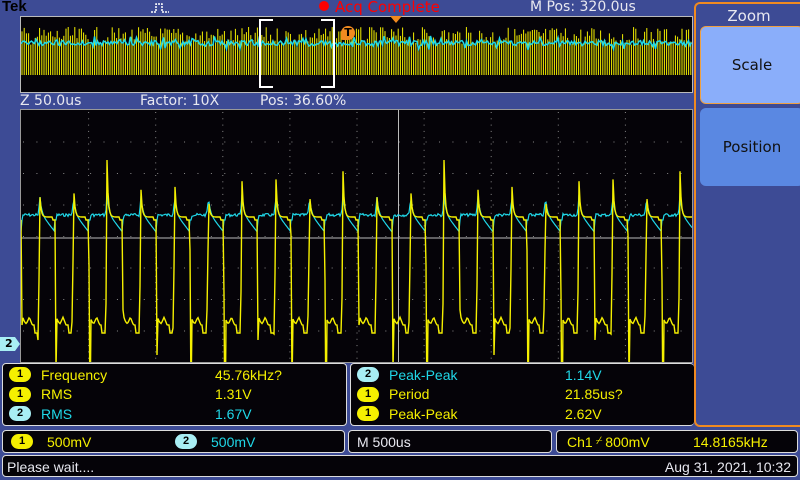 Image resolution: width=800 pixels, height=480 pixels. What do you see at coordinates (387, 8) in the screenshot?
I see `acq-status: Acq Complete` at bounding box center [387, 8].